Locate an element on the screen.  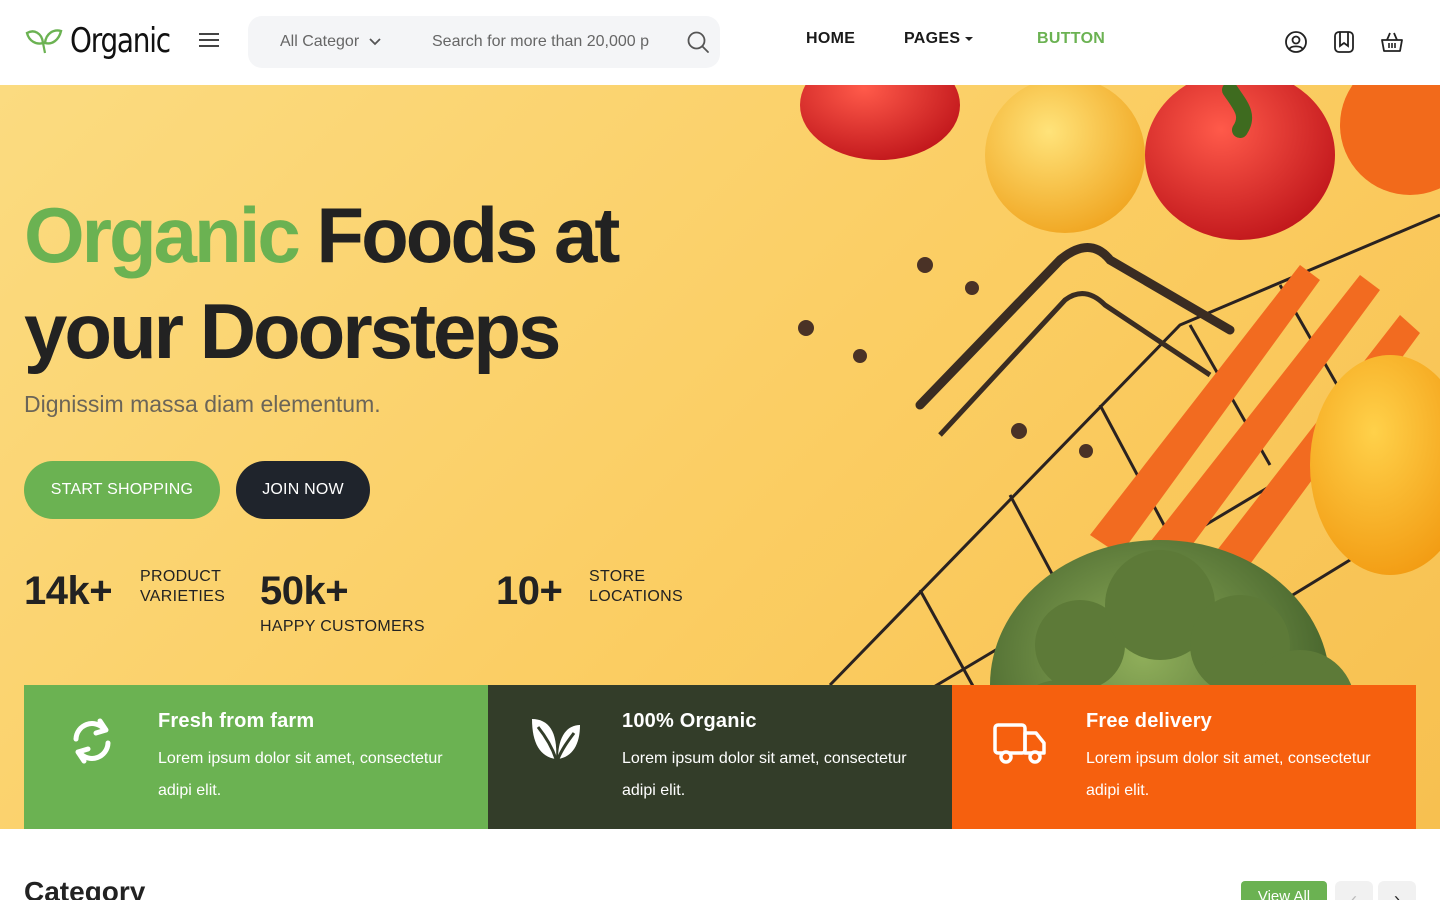
user-icon is located at coordinates (1296, 42).